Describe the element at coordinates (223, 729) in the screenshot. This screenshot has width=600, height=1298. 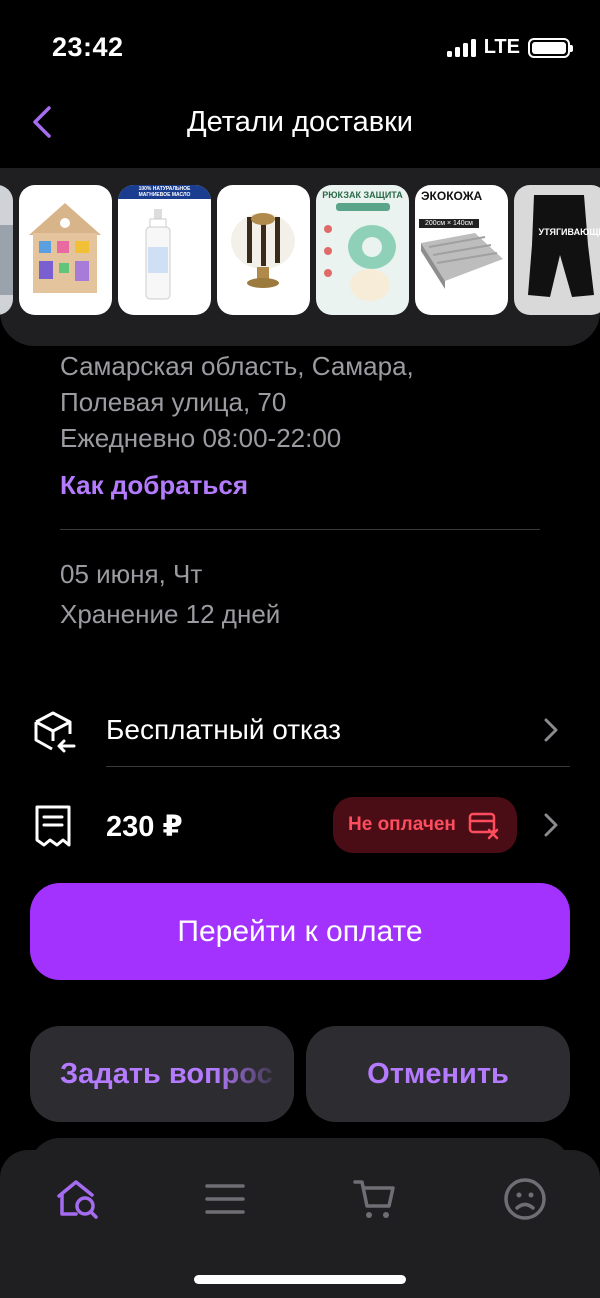
I see `free-refusal-label: Бесплатный отказ` at that location.